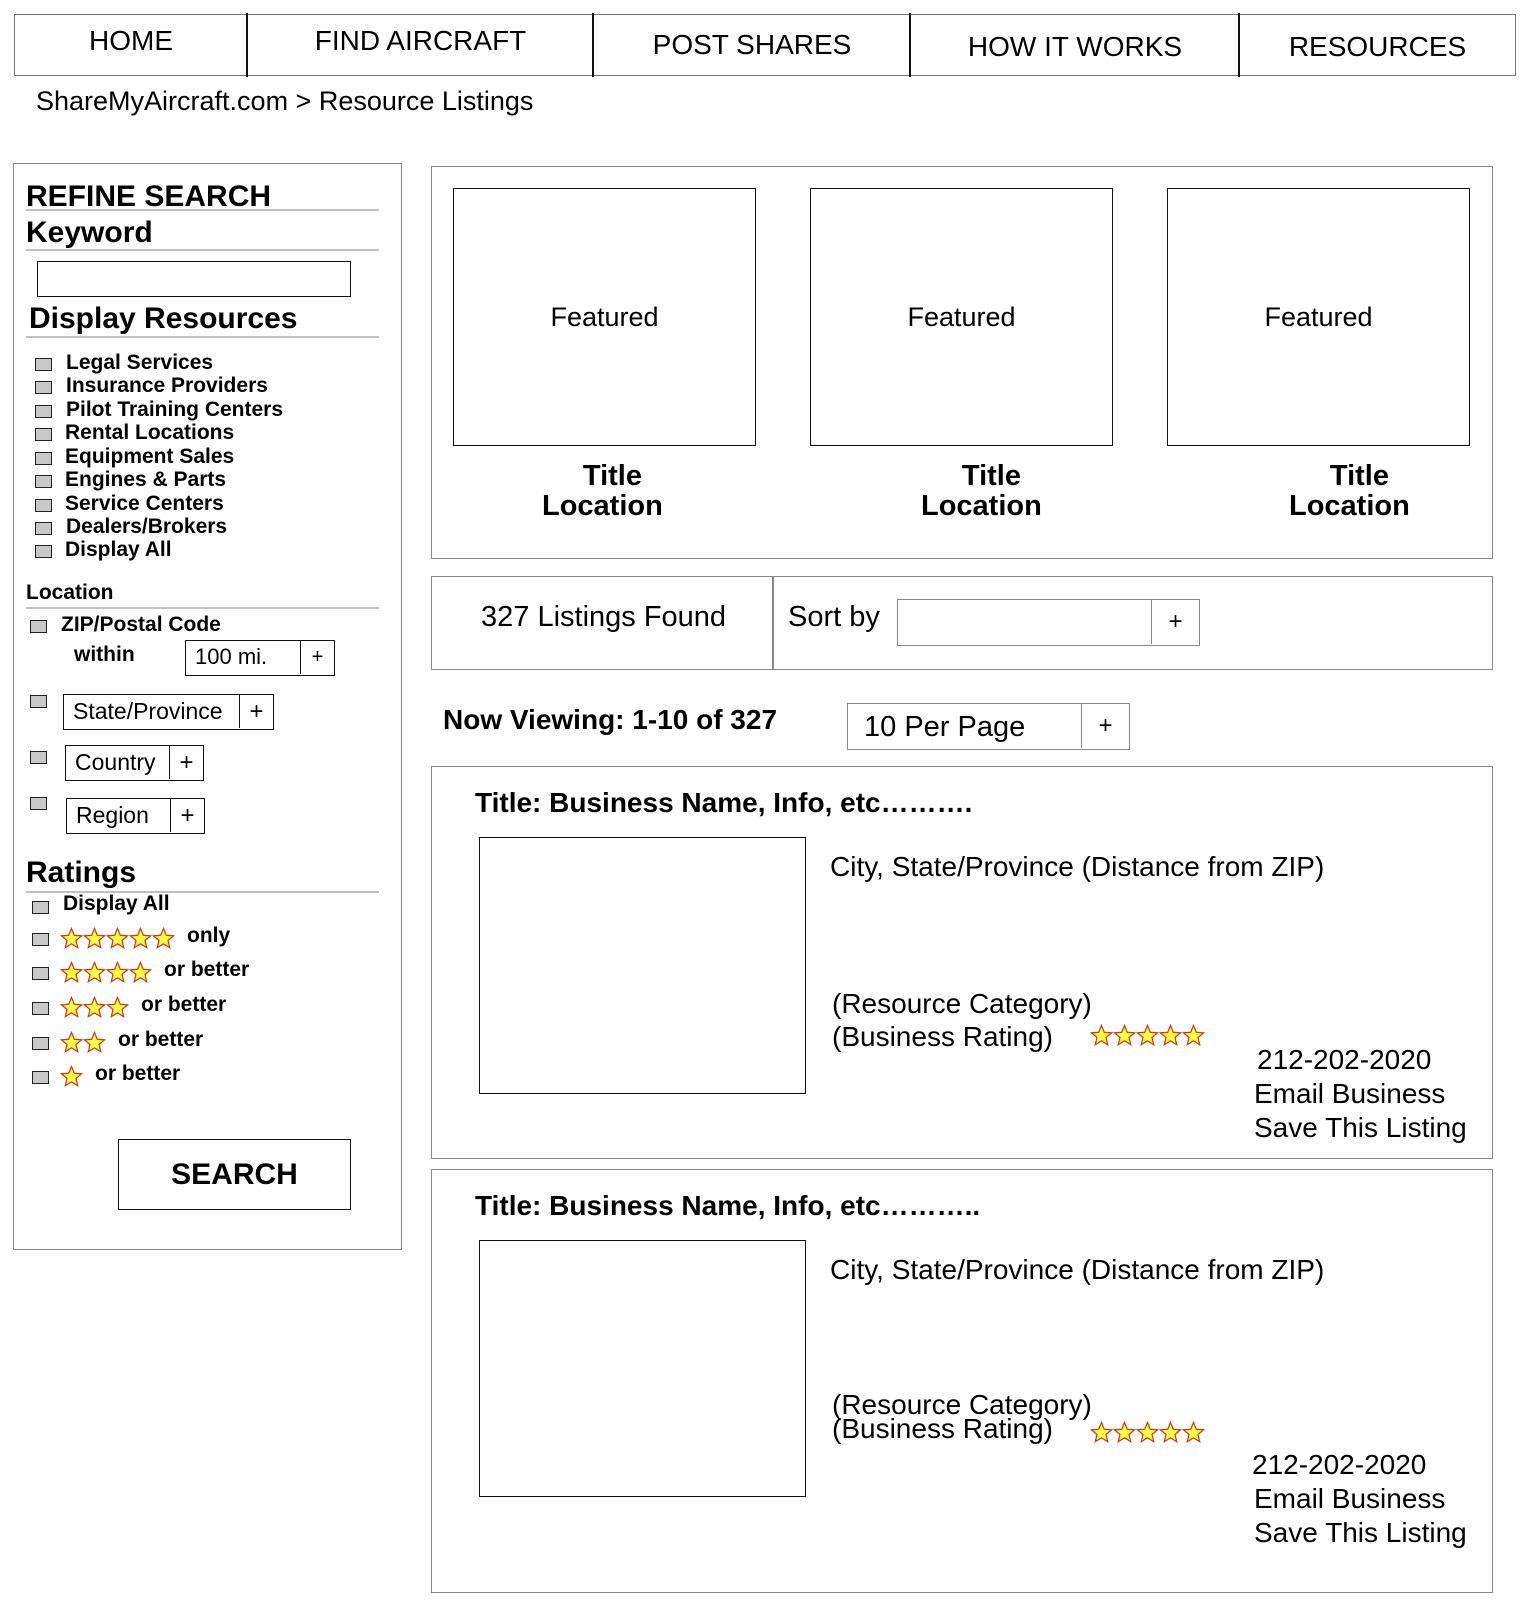 The image size is (1530, 1600). I want to click on state-province-dropdown: State/Province +, so click(168, 712).